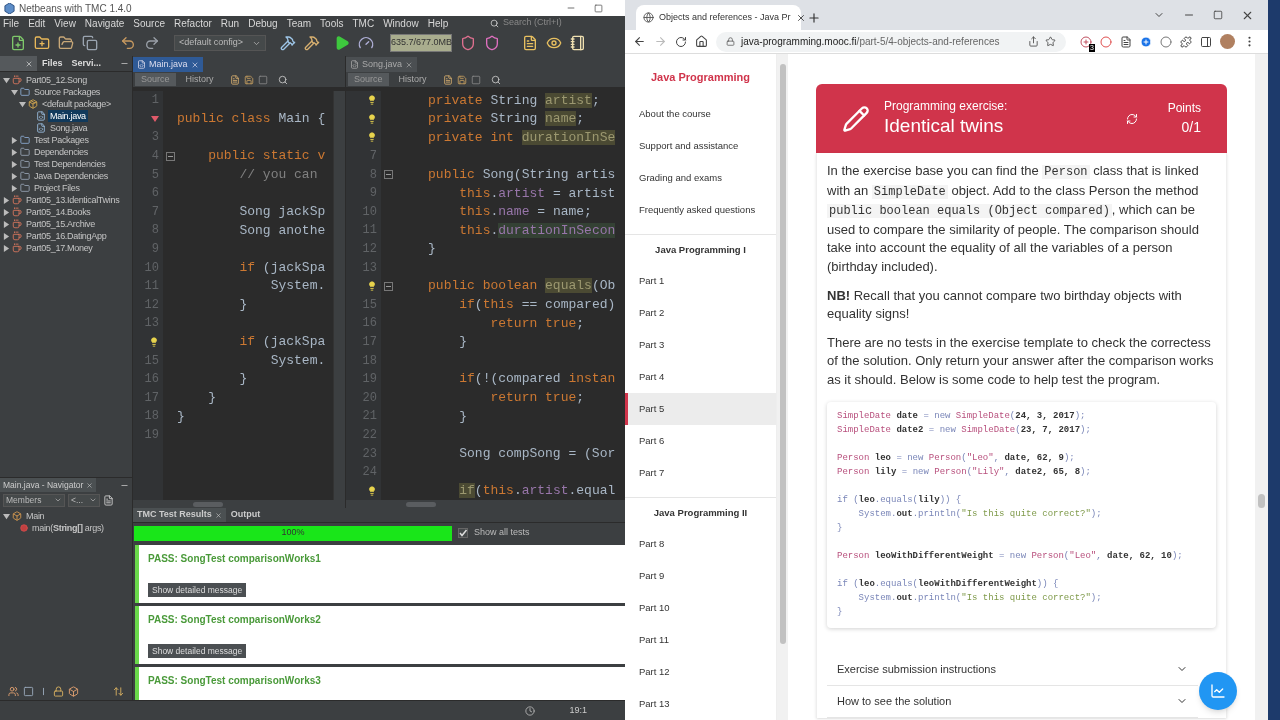 This screenshot has height=720, width=1280. What do you see at coordinates (530, 710) in the screenshot?
I see `notification-icon` at bounding box center [530, 710].